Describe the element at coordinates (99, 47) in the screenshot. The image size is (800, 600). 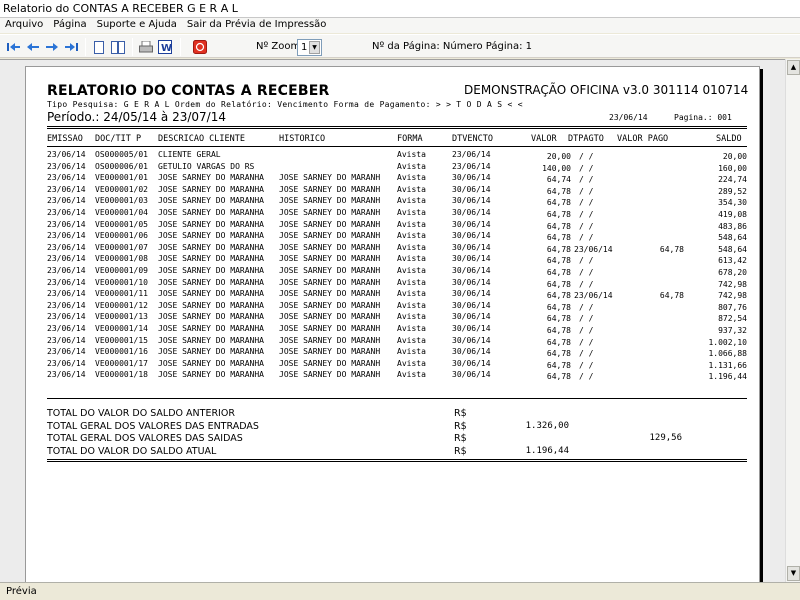
I see `single-page-icon` at that location.